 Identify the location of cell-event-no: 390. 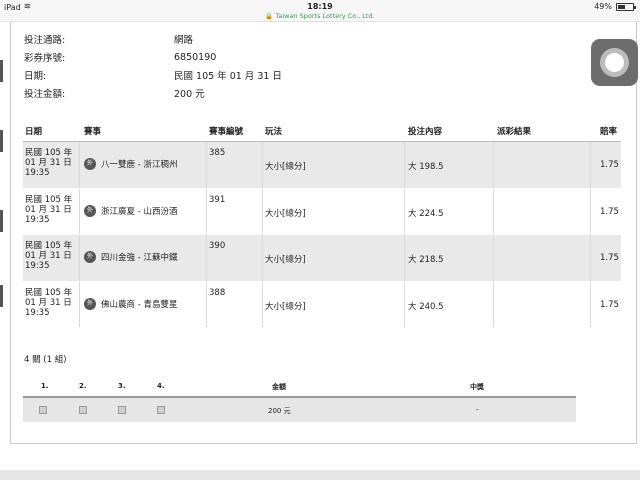
(235, 258).